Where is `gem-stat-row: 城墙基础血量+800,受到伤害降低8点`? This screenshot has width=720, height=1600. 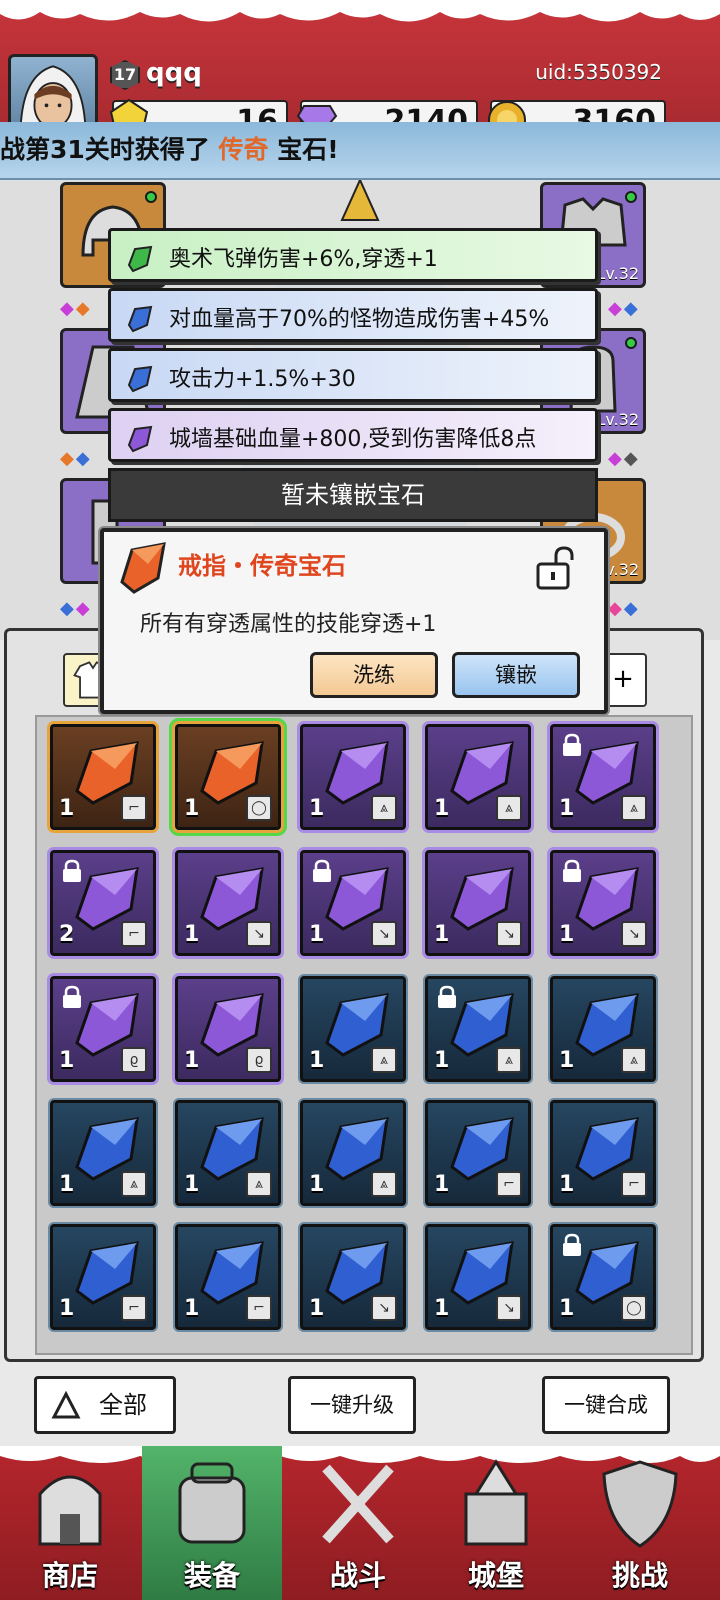
gem-stat-row: 城墙基础血量+800,受到伤害降低8点 is located at coordinates (353, 435).